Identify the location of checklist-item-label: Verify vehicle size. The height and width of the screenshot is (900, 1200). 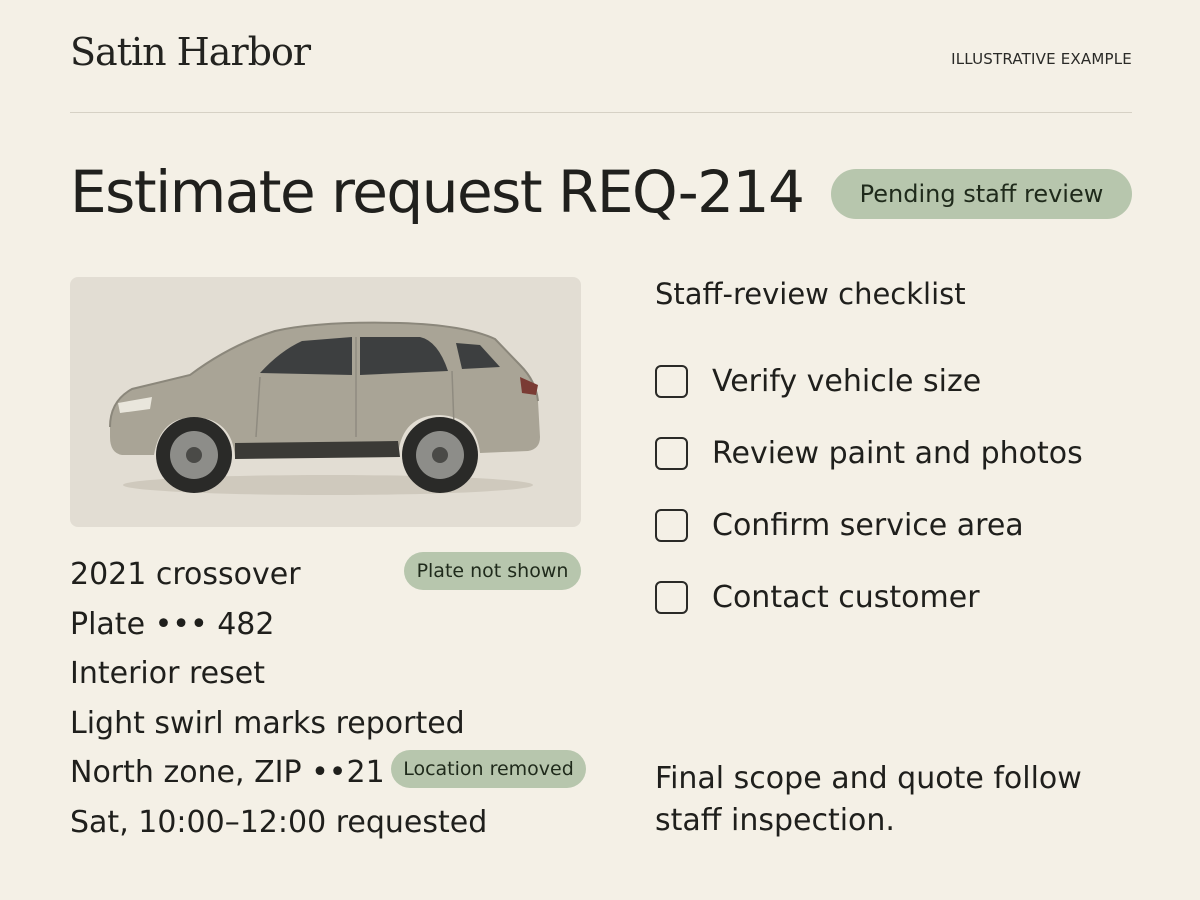
(847, 381).